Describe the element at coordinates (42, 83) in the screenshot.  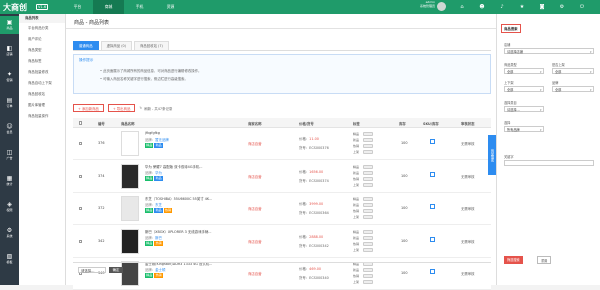
I see `subnav-item: 商品自动上下架` at that location.